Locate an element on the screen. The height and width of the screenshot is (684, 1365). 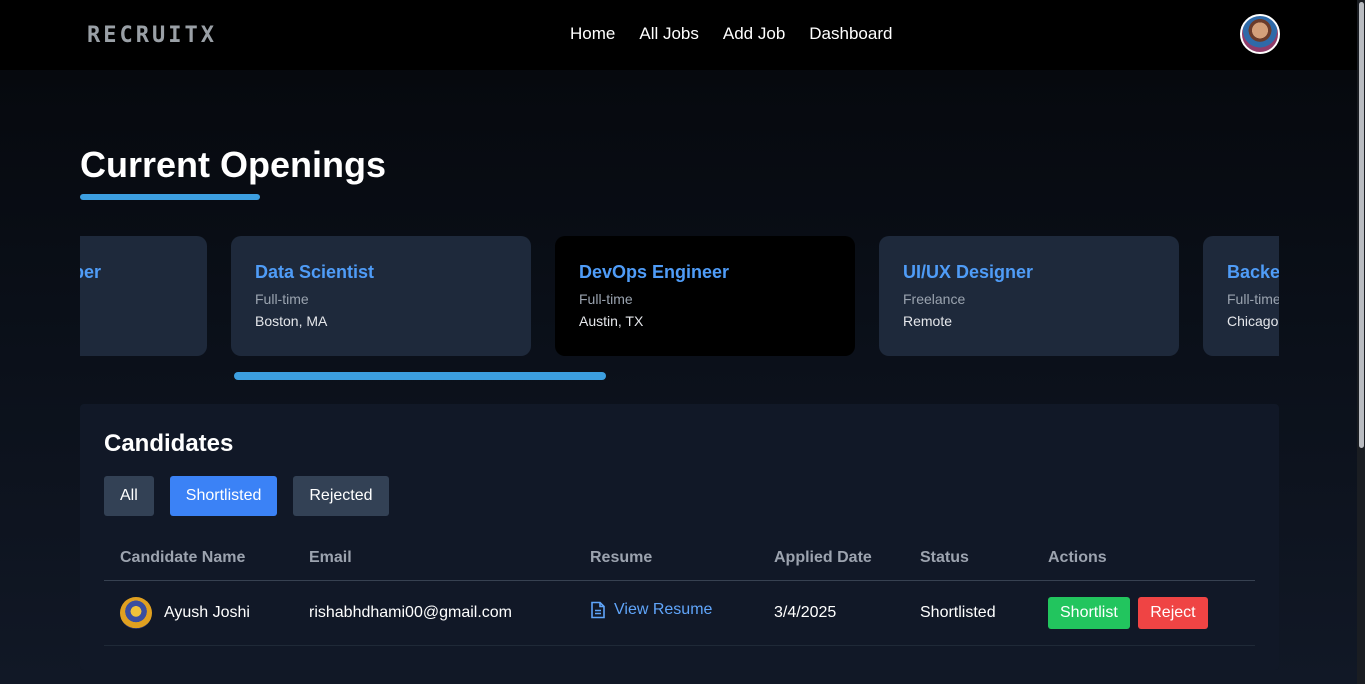
scrollbar-thumb is located at coordinates (1361, 225).